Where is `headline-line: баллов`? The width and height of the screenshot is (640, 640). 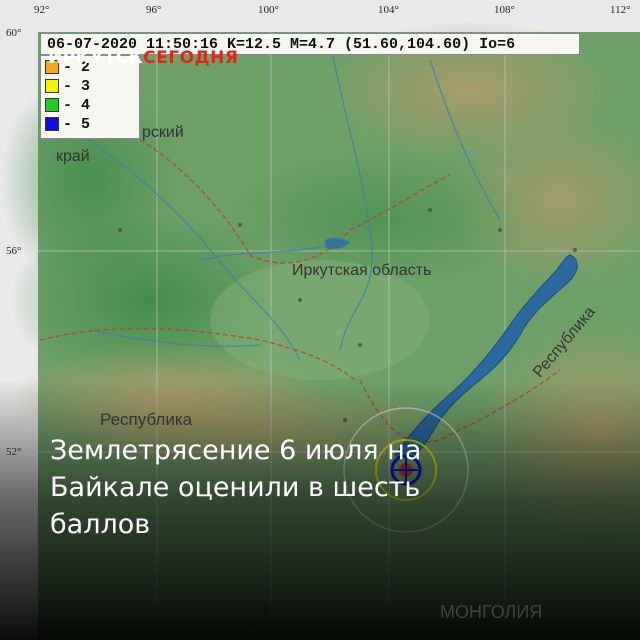
headline-line: баллов is located at coordinates (100, 524).